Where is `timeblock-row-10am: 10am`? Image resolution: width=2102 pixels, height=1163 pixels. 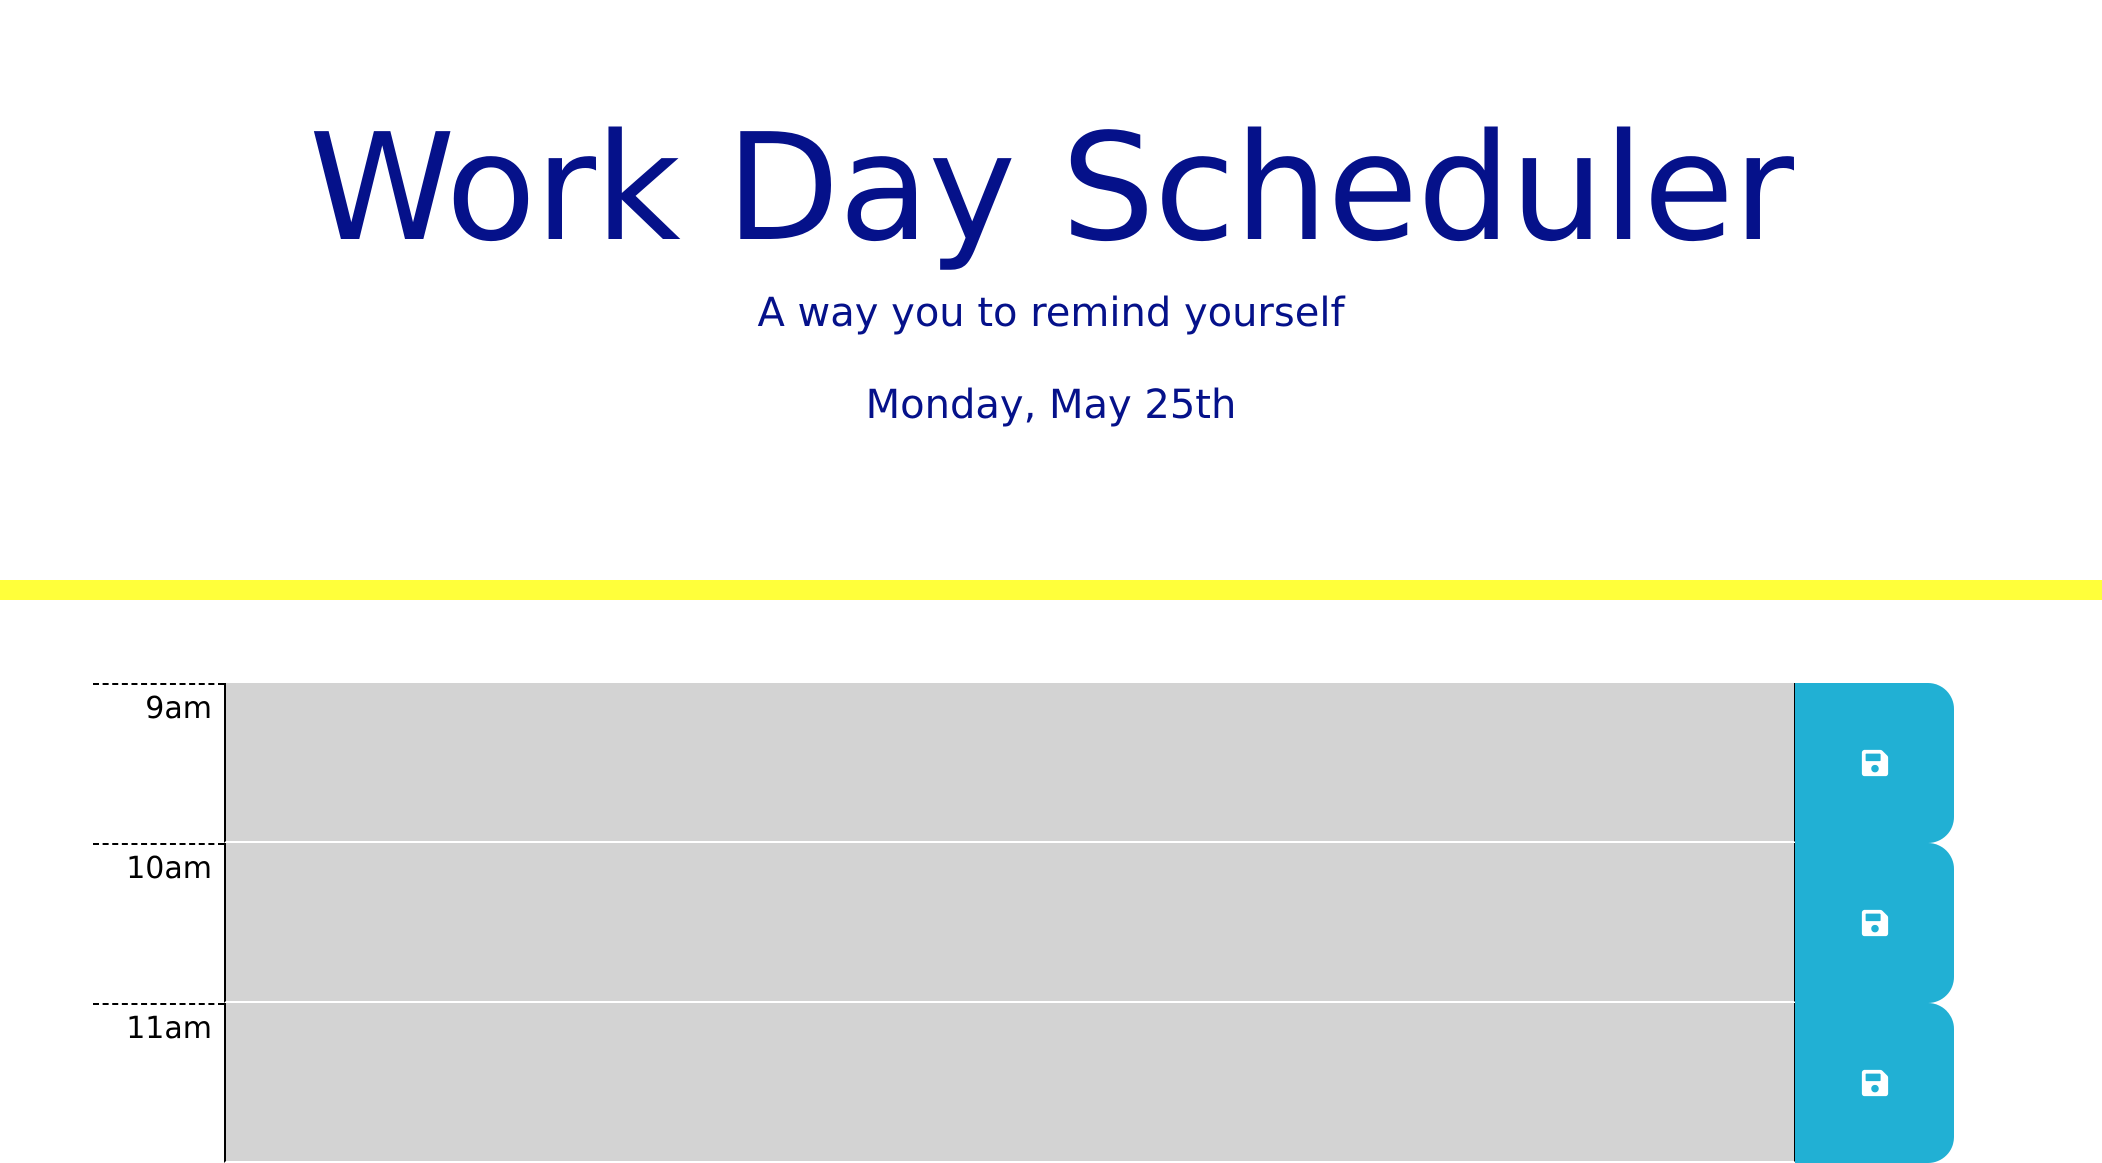
timeblock-row-10am: 10am is located at coordinates (1023, 923).